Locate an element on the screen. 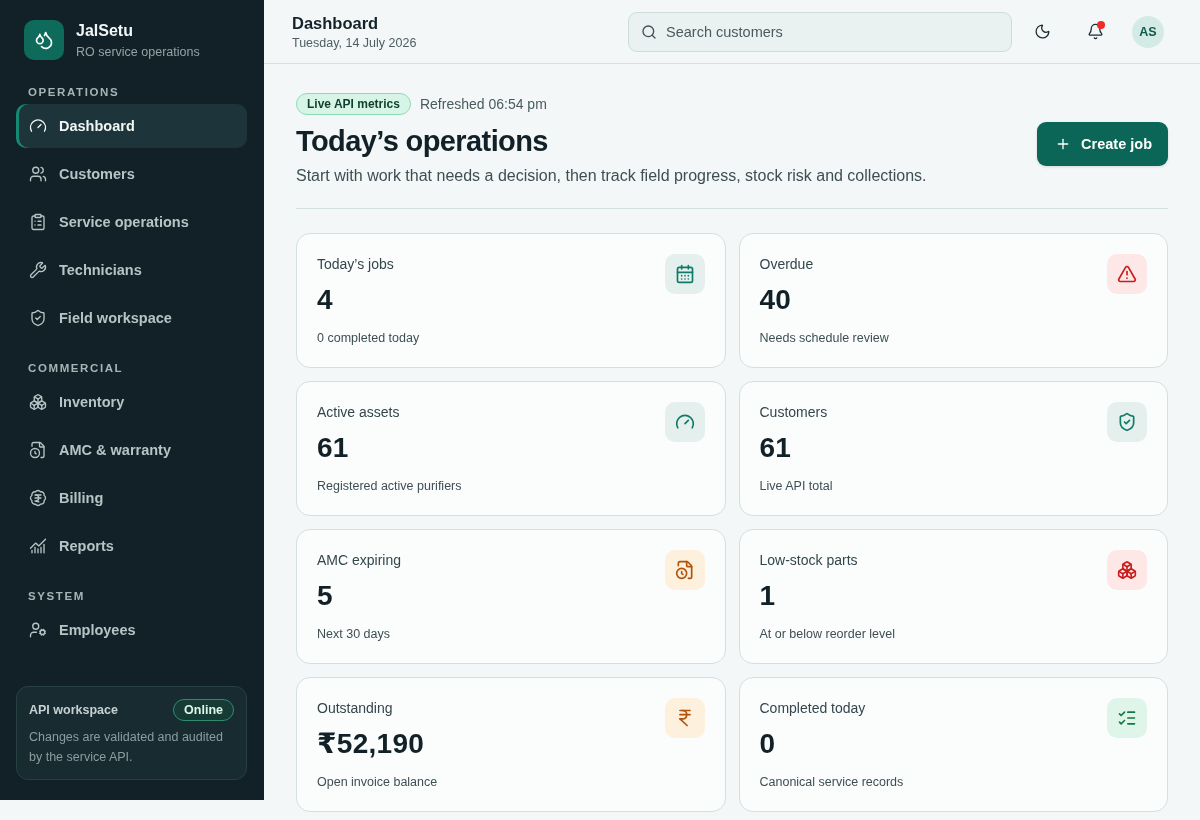  nav-item: Reports is located at coordinates (131, 546).